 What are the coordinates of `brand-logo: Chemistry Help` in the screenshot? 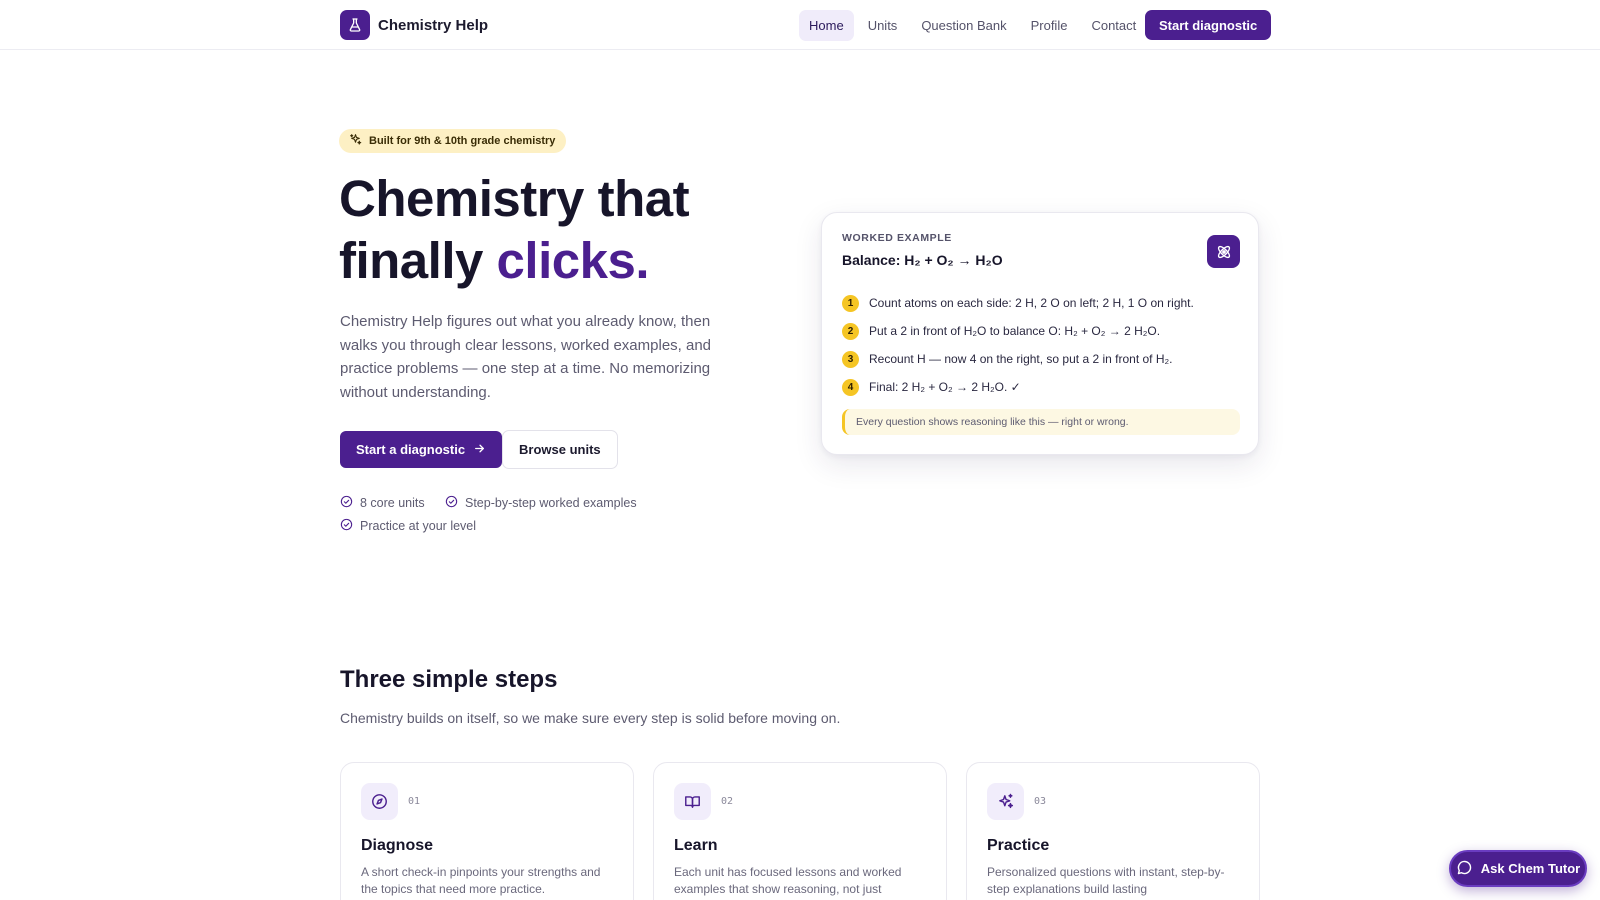 It's located at (414, 25).